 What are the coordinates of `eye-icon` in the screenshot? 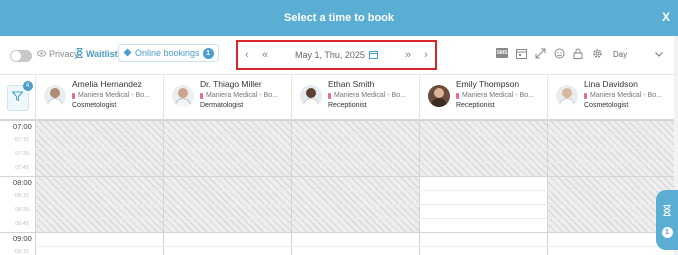 It's located at (41, 54).